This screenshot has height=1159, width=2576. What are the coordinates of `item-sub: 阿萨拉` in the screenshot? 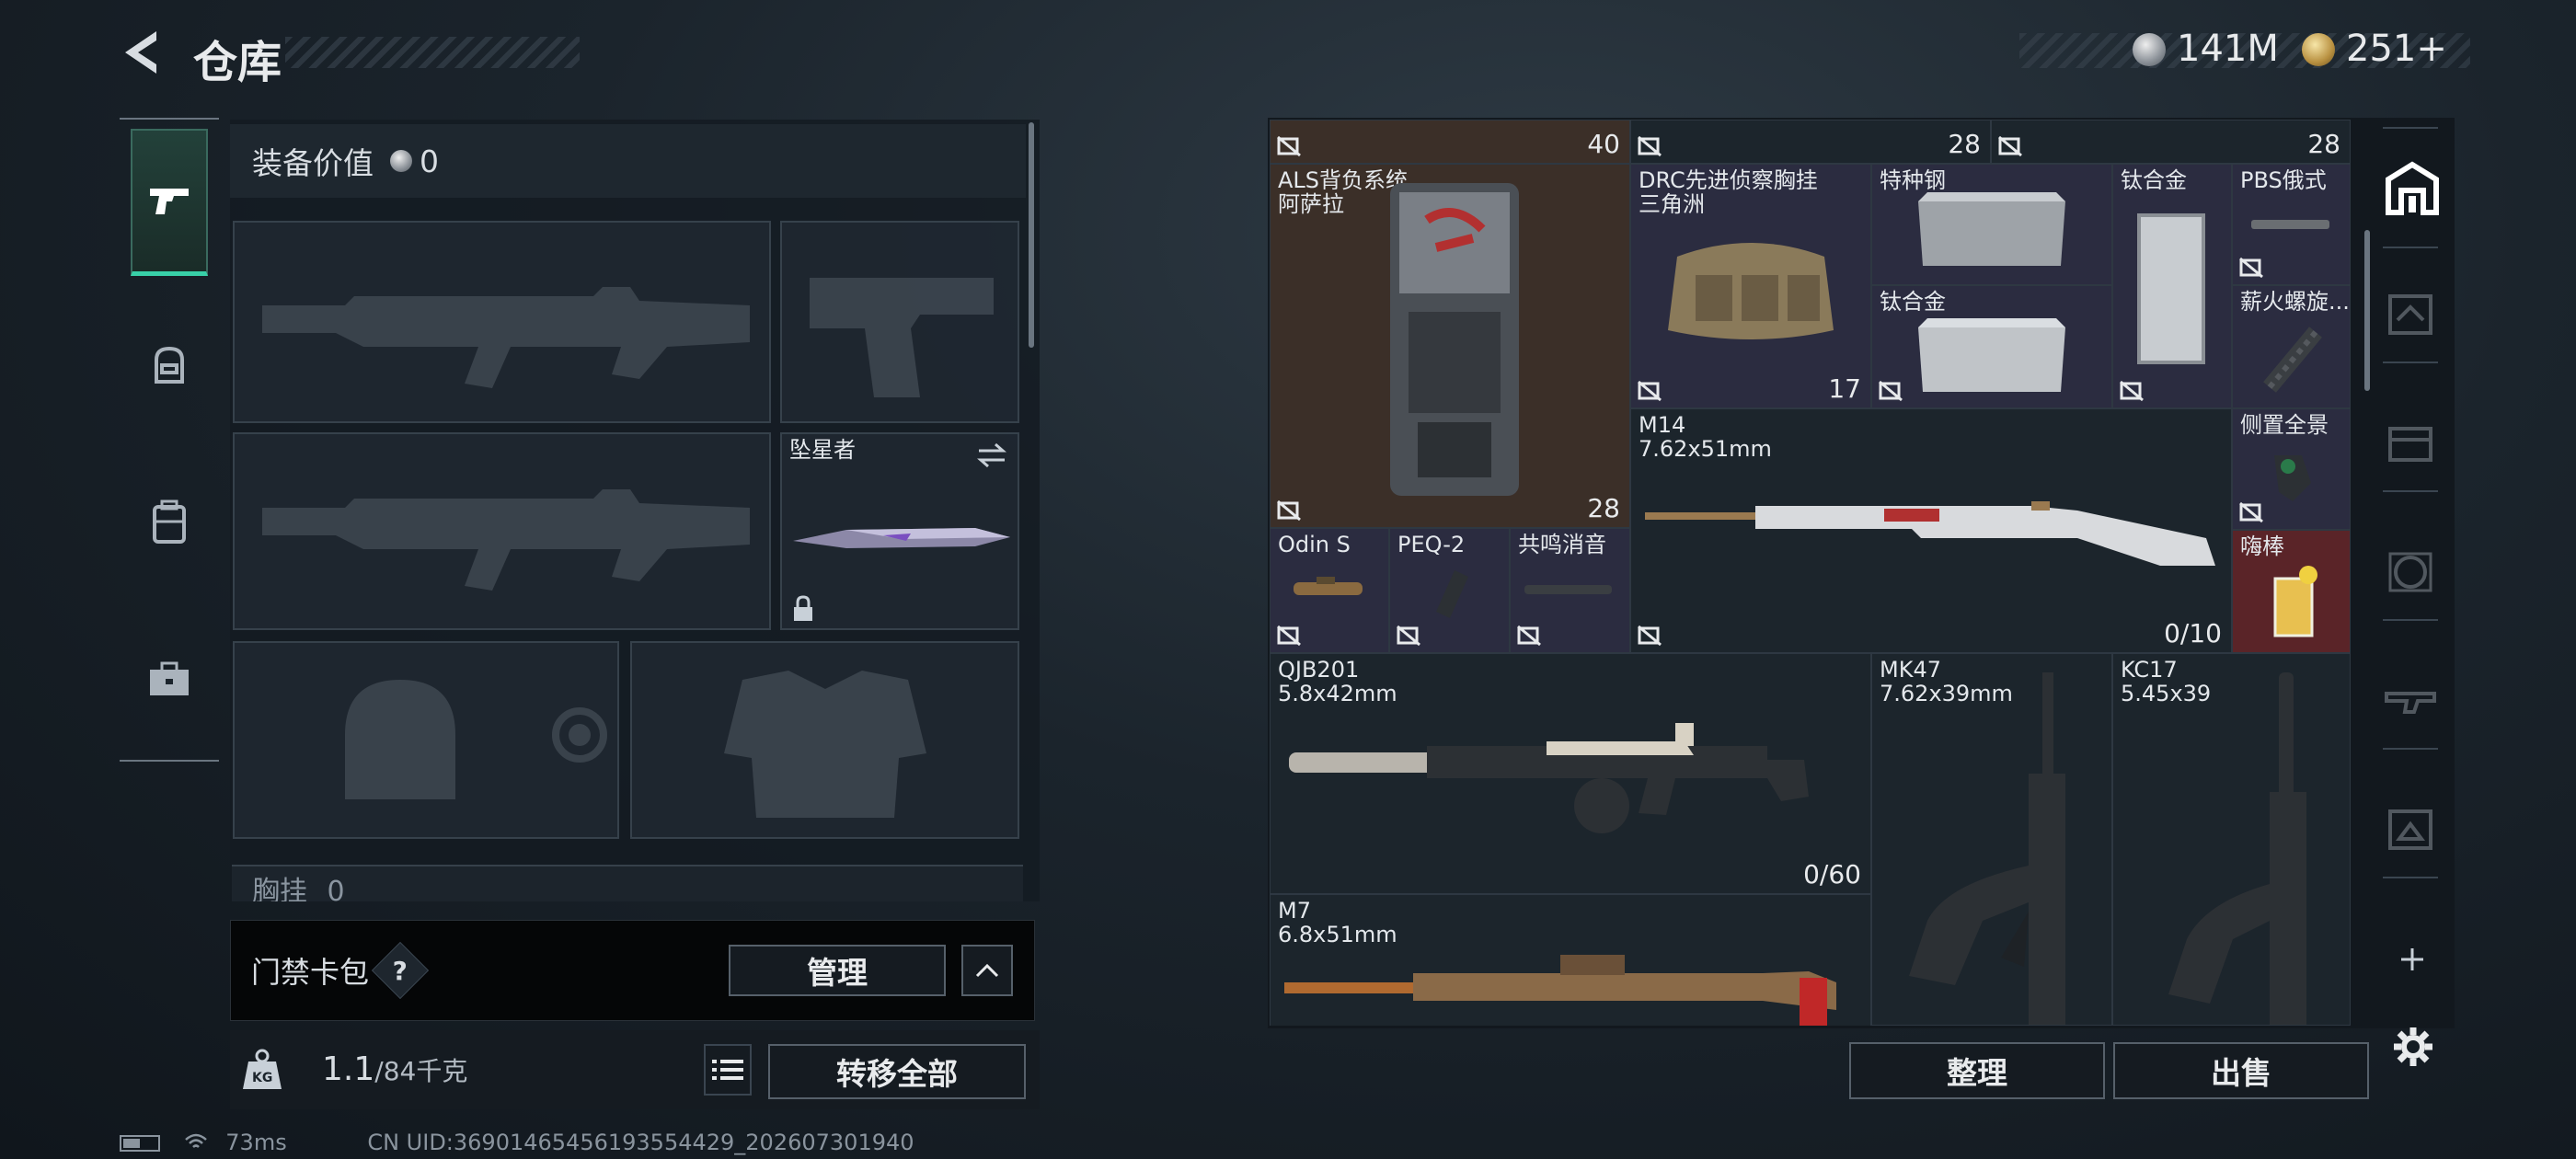 It's located at (1311, 204).